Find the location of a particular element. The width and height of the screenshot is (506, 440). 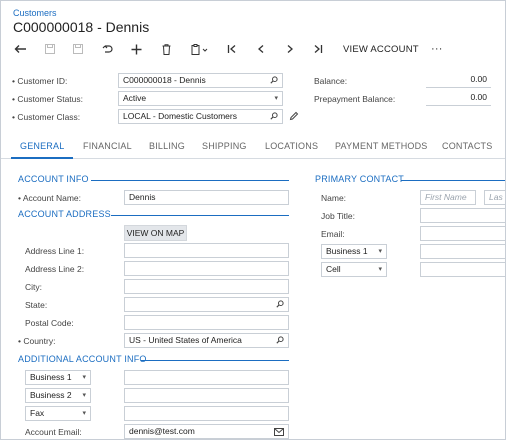

first-record-icon is located at coordinates (232, 49).